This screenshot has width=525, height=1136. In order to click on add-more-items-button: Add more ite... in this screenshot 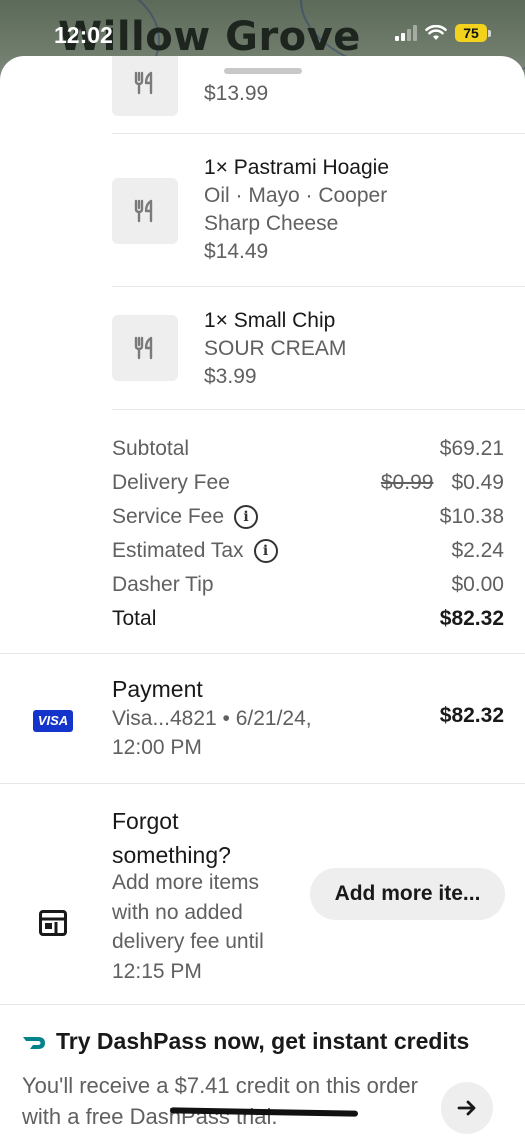, I will do `click(407, 894)`.